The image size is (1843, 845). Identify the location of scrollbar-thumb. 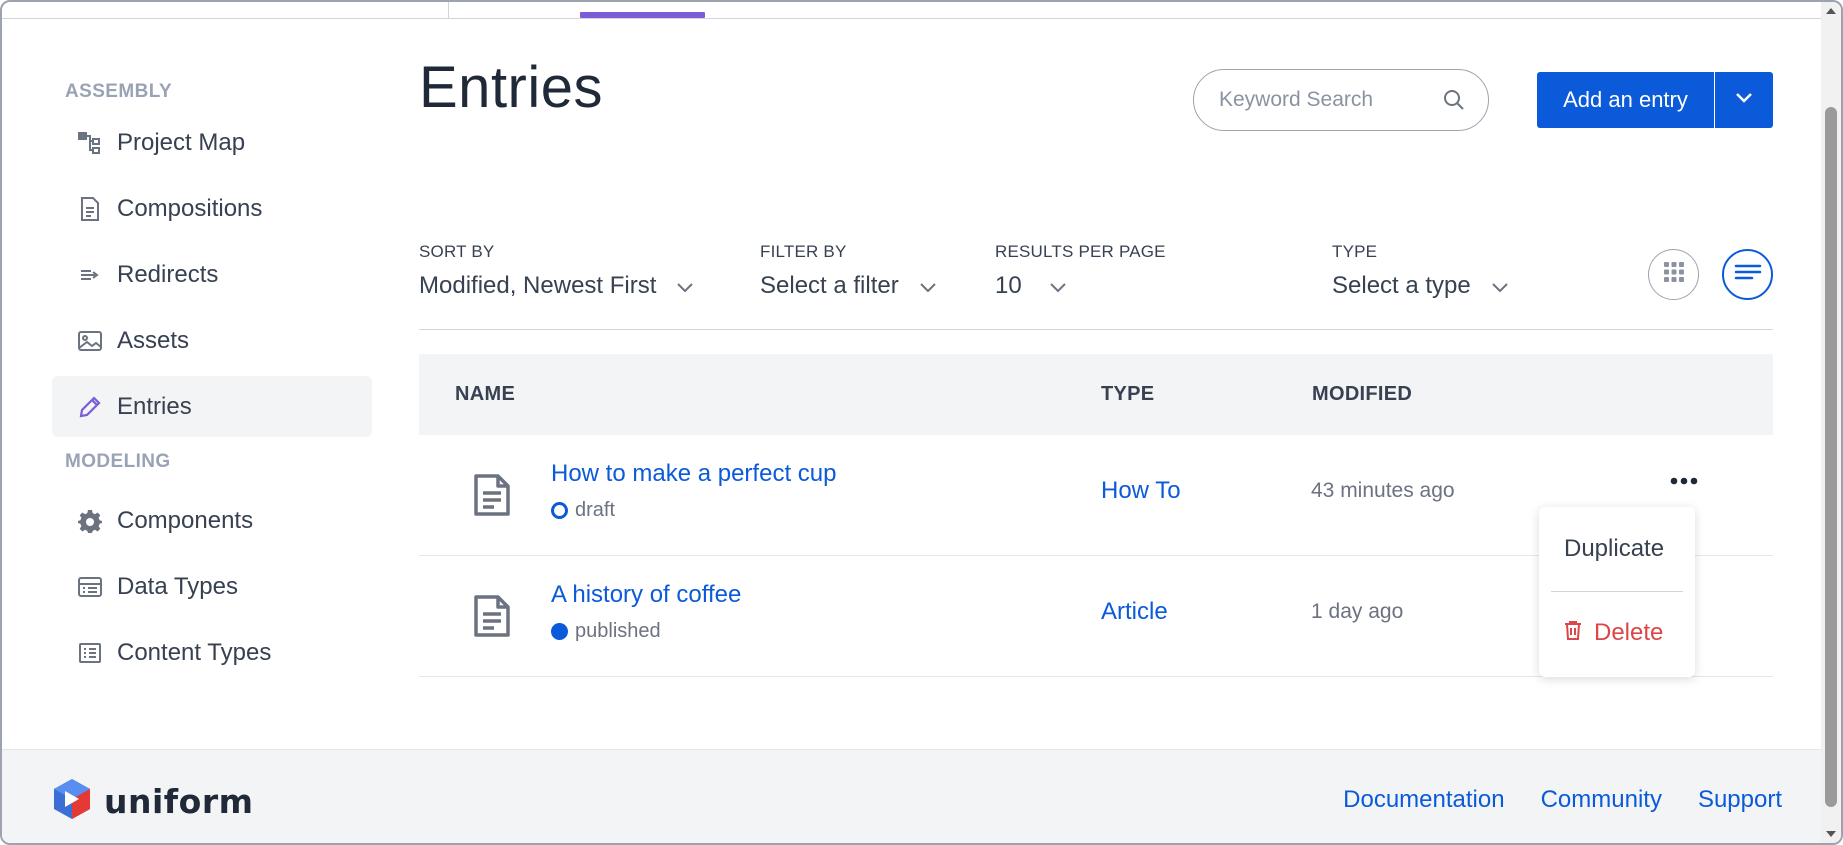
(1831, 457).